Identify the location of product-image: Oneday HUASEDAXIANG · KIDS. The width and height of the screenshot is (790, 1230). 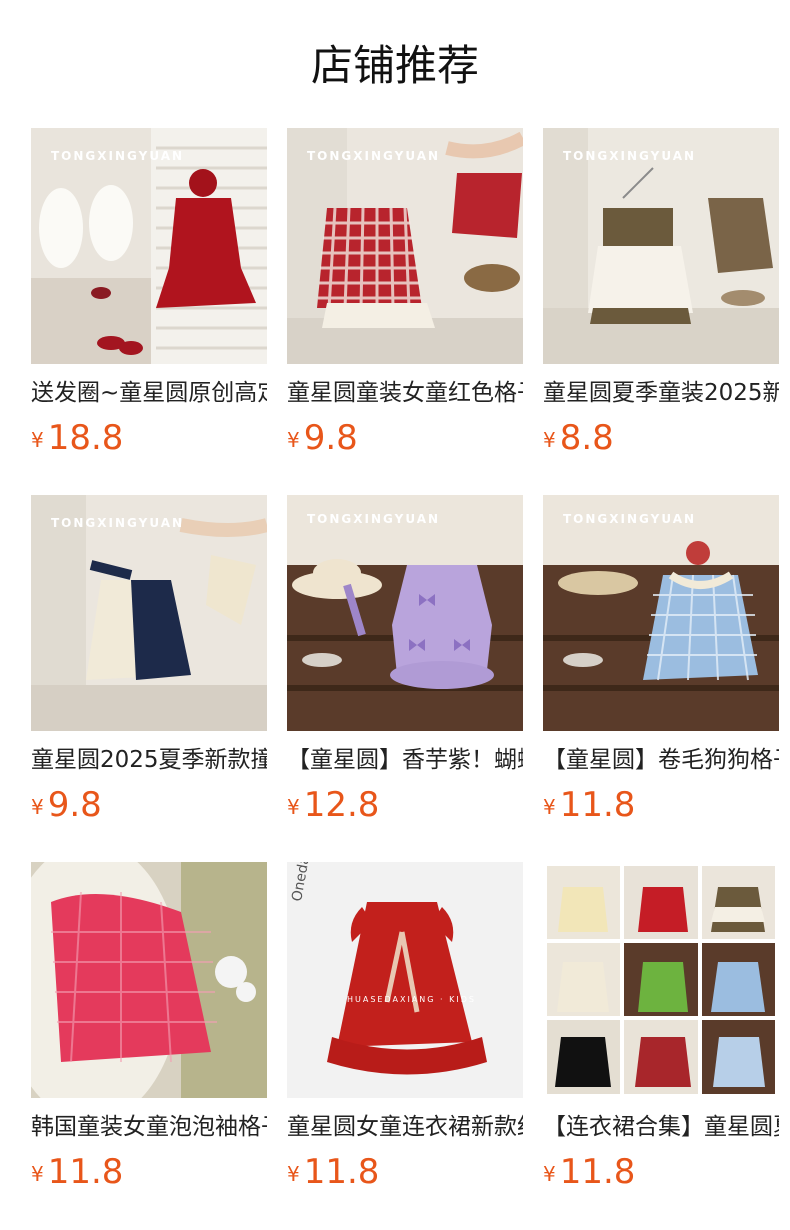
(405, 980).